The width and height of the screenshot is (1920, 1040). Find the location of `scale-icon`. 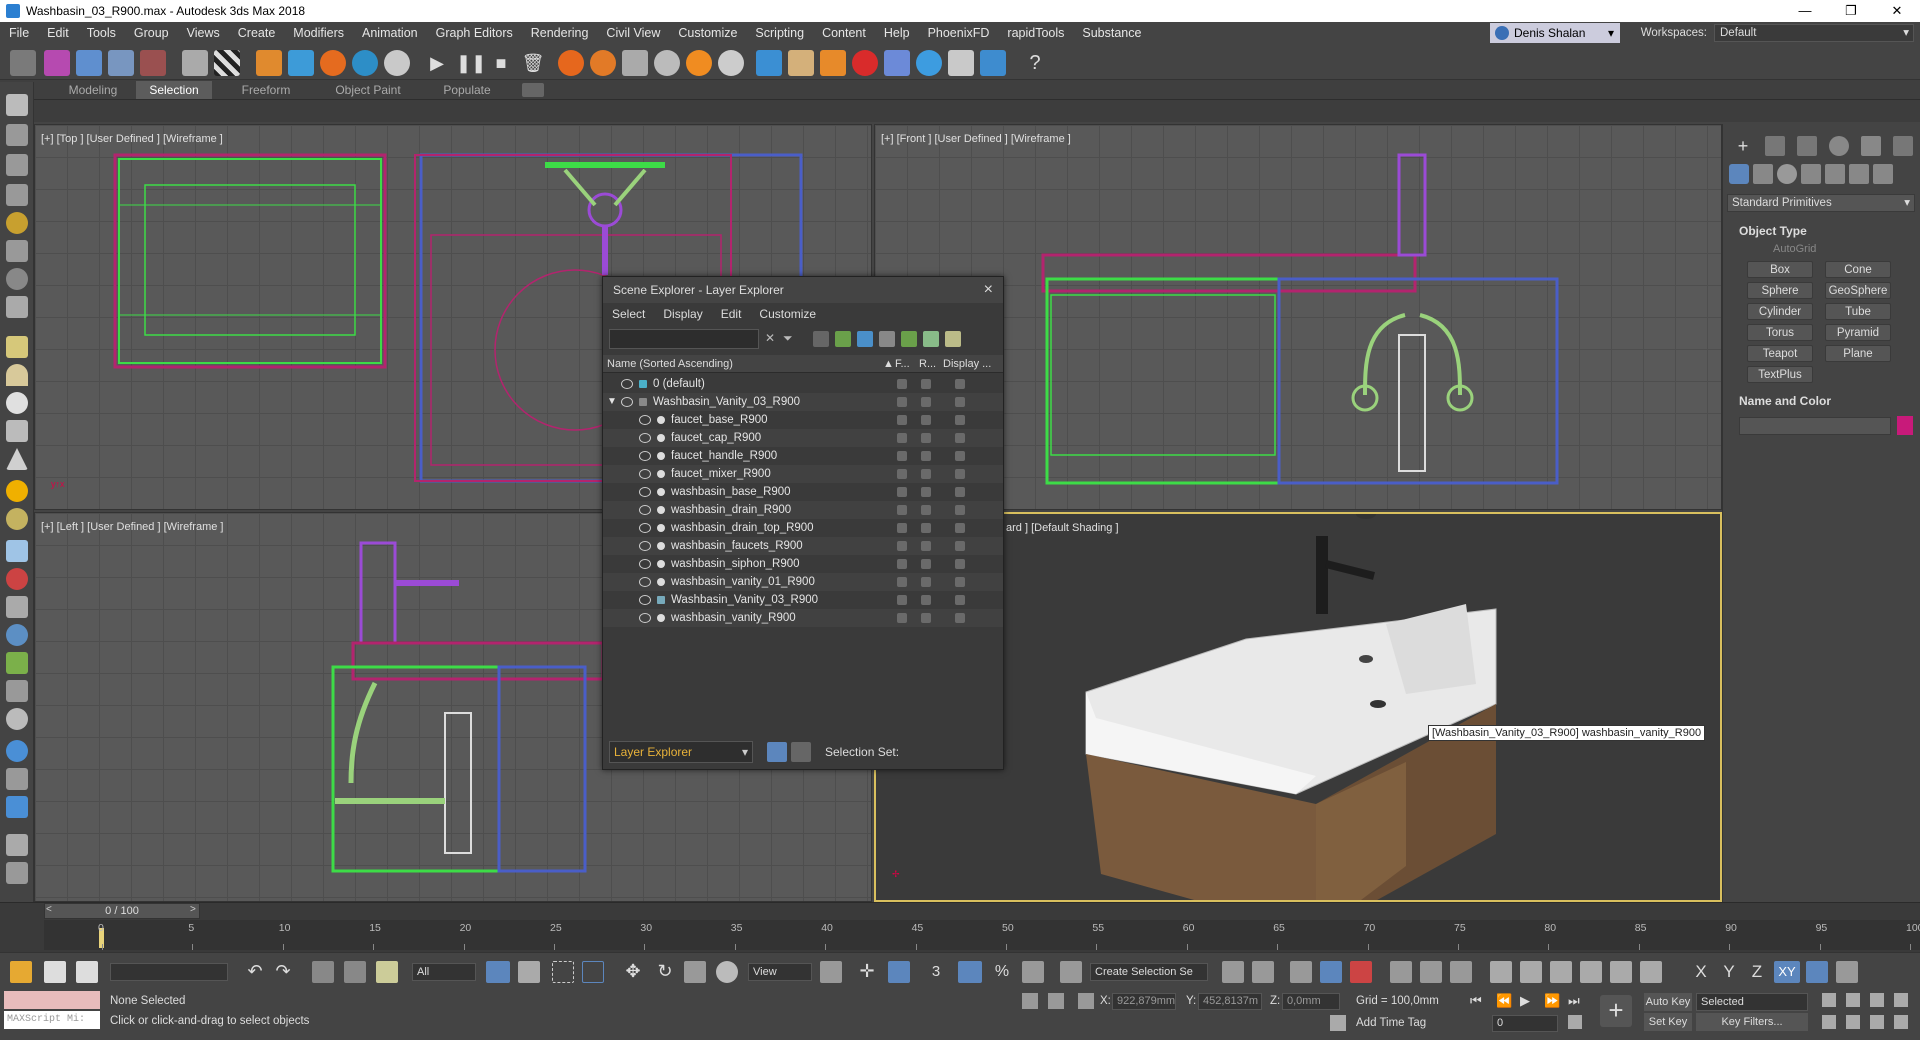

scale-icon is located at coordinates (695, 972).